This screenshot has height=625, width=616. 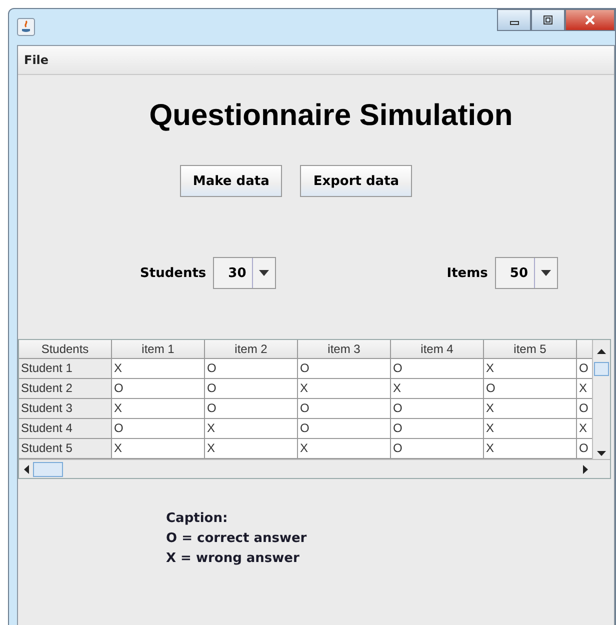 I want to click on count-dropdown: 30, so click(x=244, y=273).